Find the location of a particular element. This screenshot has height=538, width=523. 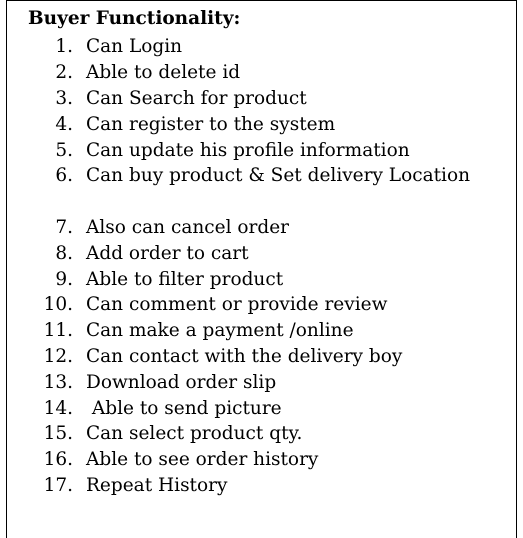

list-item-number: 13. is located at coordinates (58, 382).